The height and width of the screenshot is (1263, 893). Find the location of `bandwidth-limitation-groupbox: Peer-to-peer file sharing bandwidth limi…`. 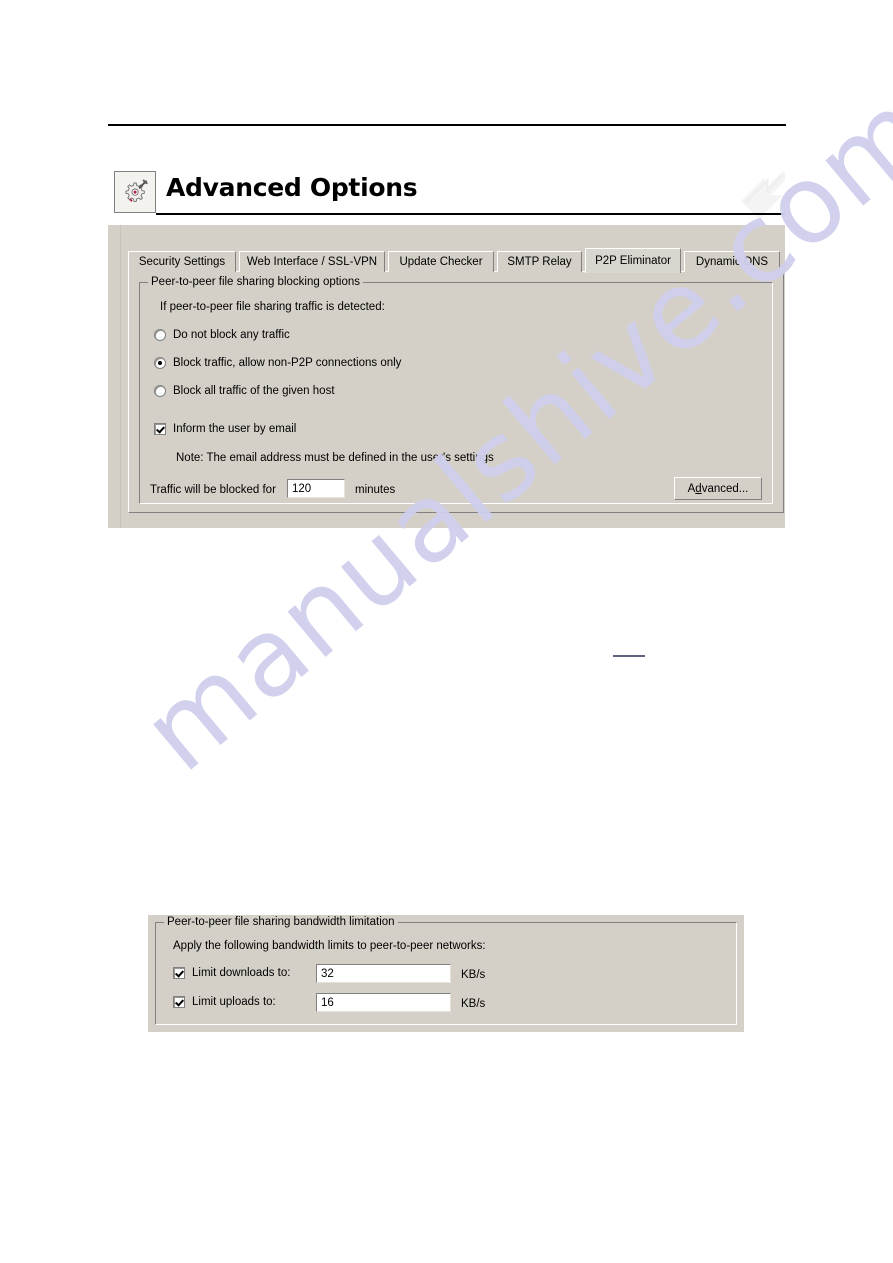

bandwidth-limitation-groupbox: Peer-to-peer file sharing bandwidth limi… is located at coordinates (446, 970).